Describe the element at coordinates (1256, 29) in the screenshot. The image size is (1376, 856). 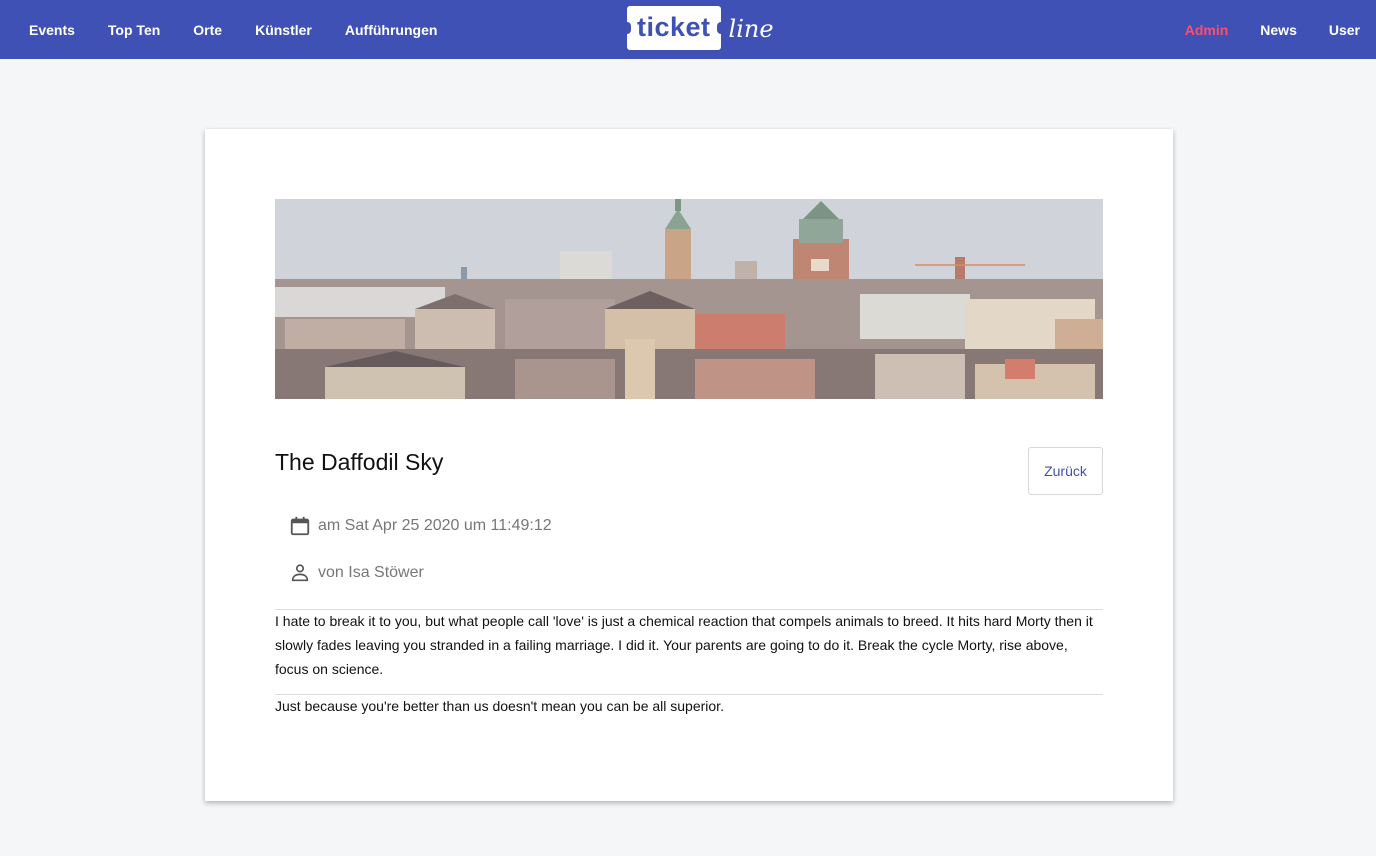
I see `nav-right-group: Admin News User` at that location.